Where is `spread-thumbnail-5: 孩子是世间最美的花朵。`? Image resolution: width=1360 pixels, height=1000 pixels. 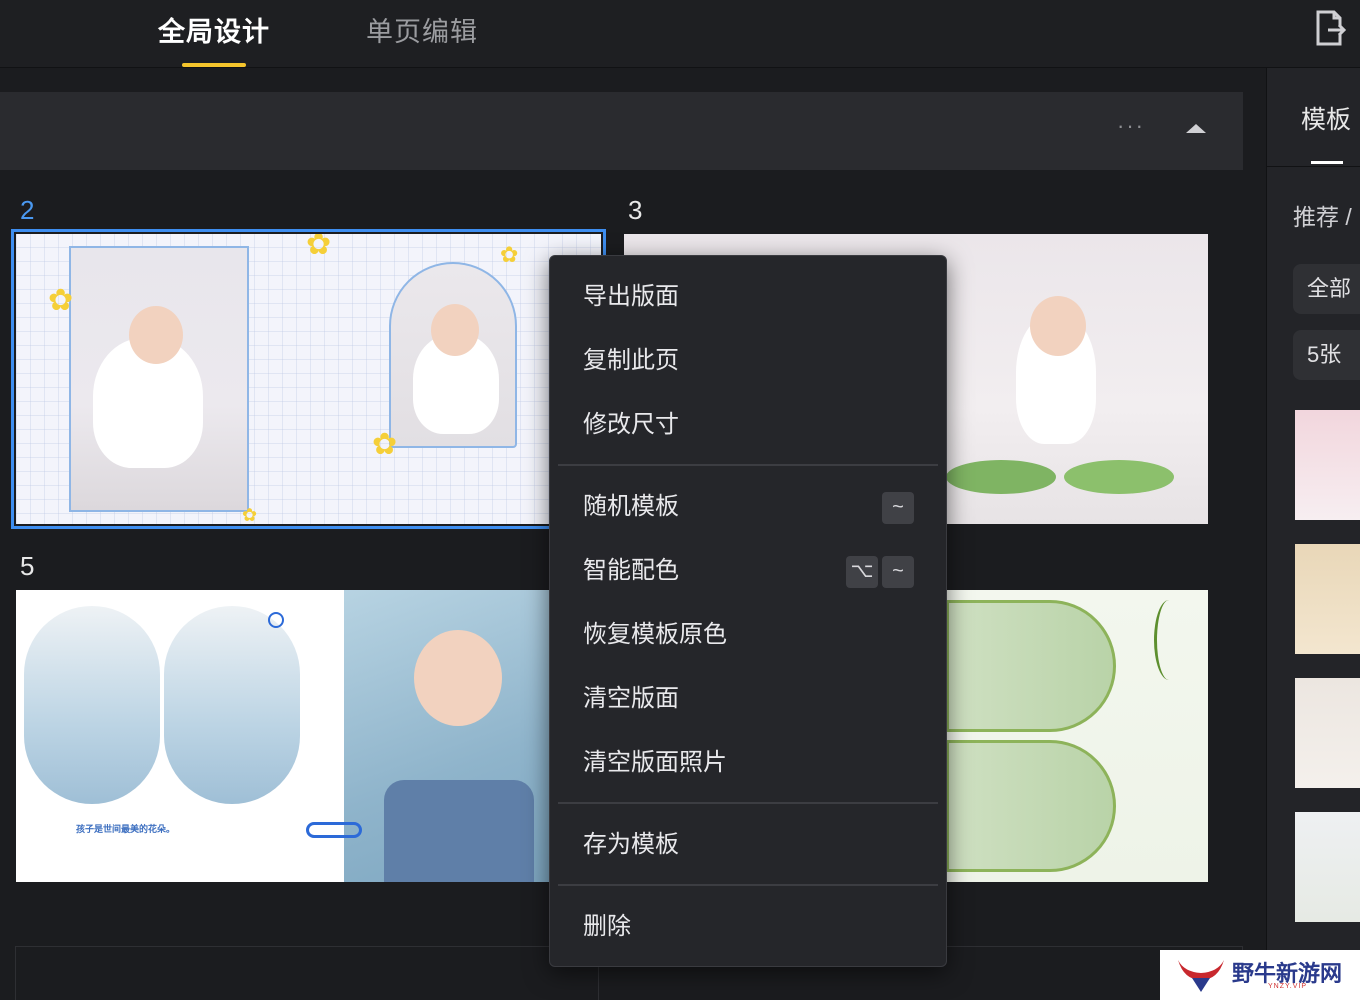
spread-thumbnail-5: 孩子是世间最美的花朵。 is located at coordinates (283, 736).